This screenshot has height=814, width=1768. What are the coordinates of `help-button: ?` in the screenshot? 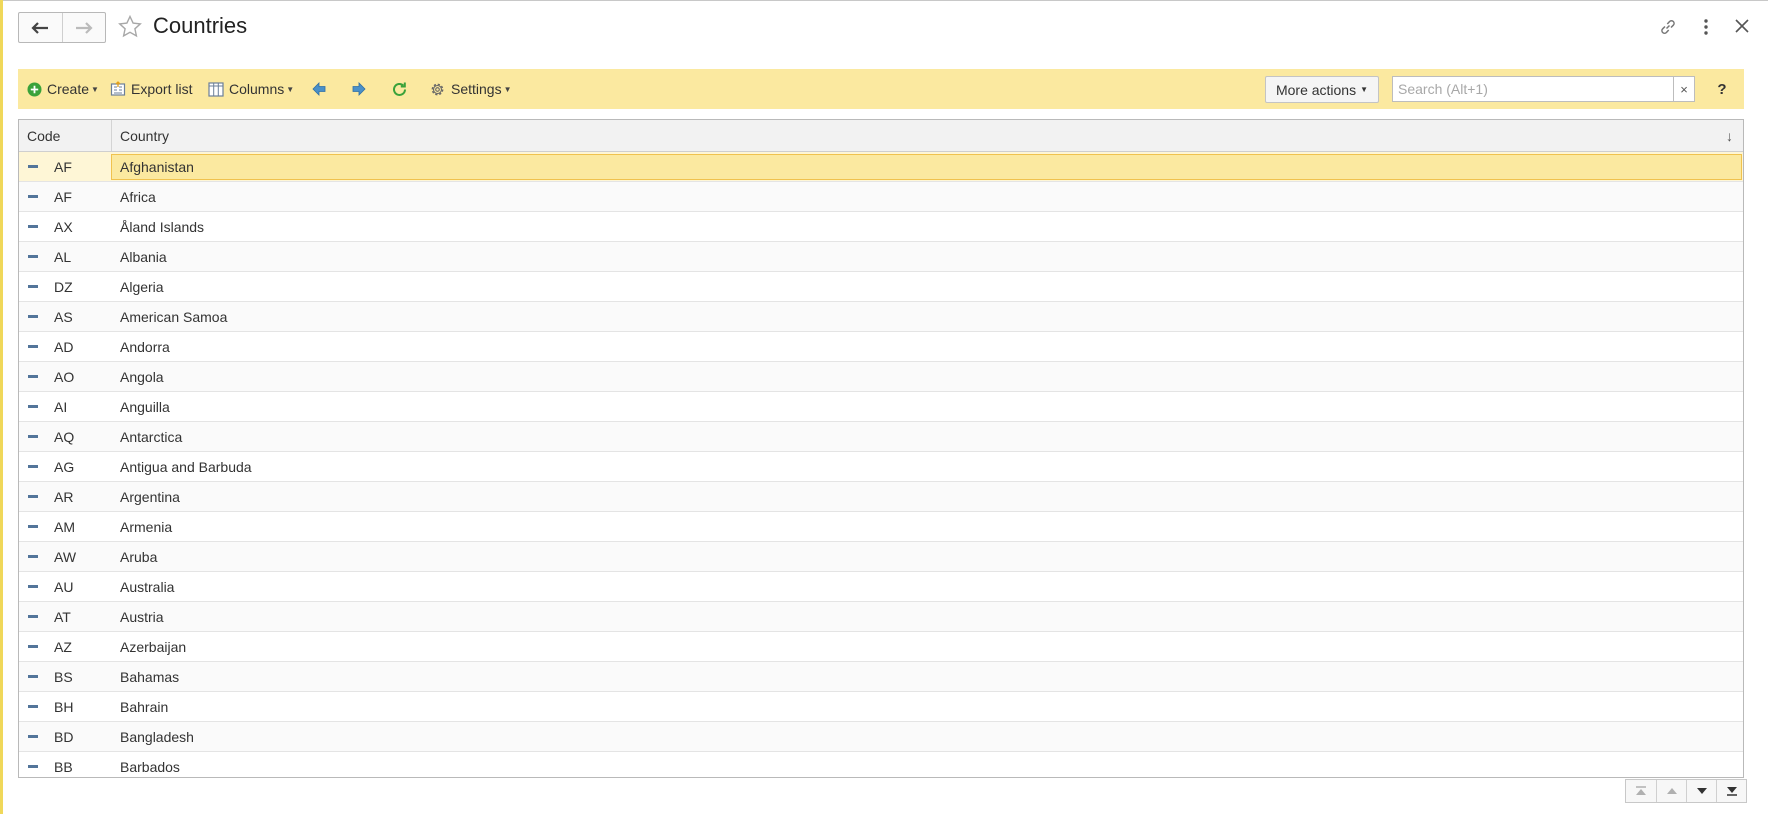 It's located at (1722, 89).